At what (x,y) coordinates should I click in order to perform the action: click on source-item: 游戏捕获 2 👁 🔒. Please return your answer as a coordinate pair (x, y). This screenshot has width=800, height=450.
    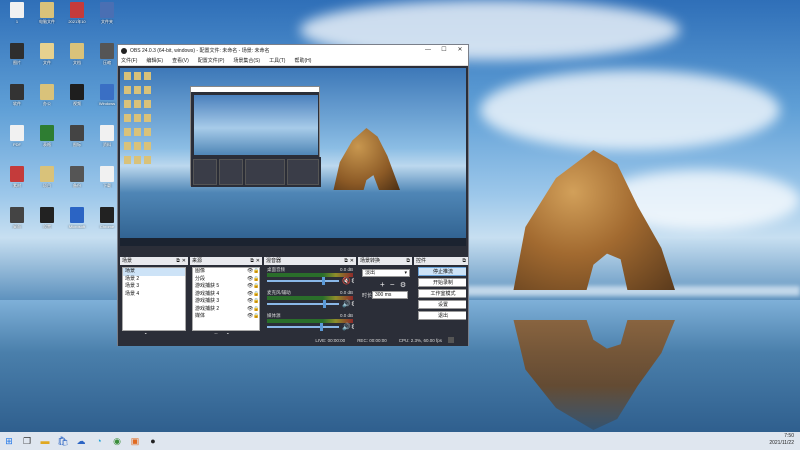
    Looking at the image, I should click on (226, 310).